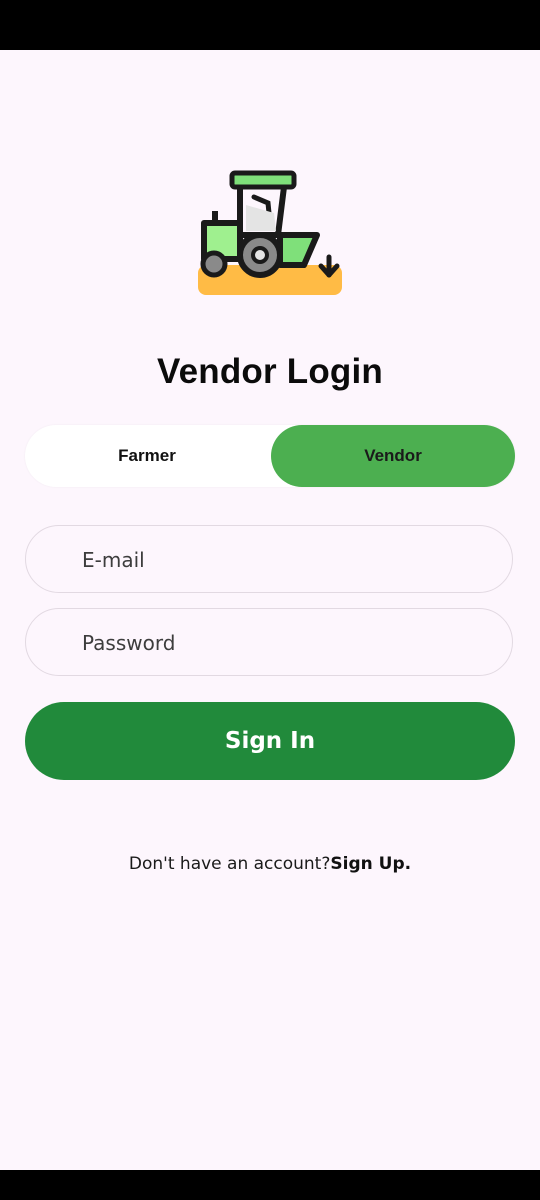  I want to click on signup-prompt: Don't have an account?, so click(229, 864).